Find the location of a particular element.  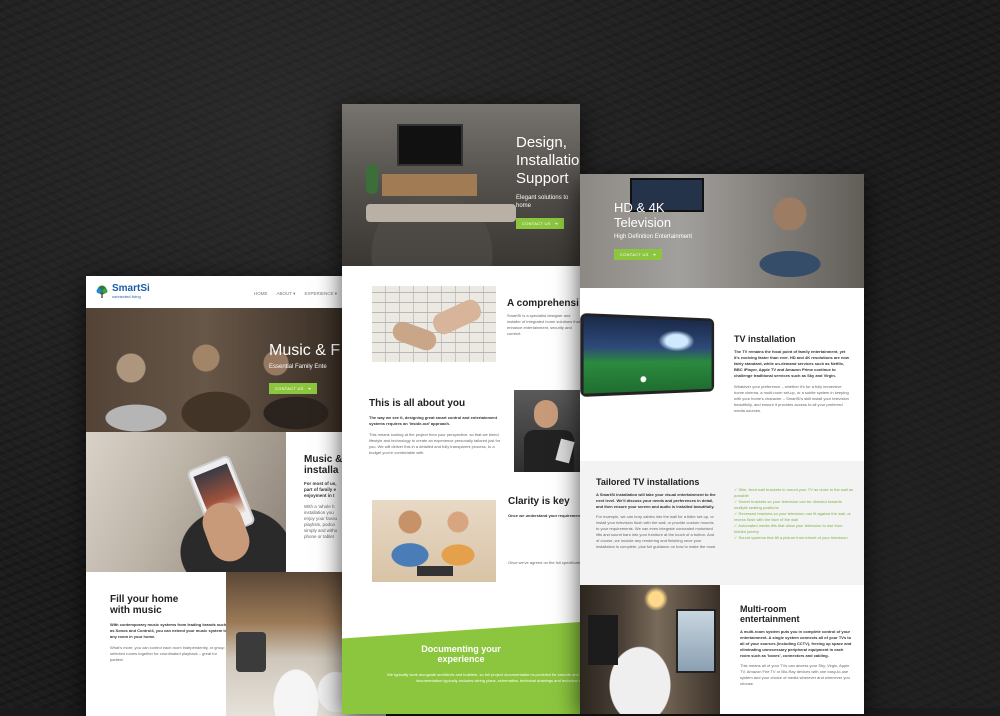

phone-in-hand-image is located at coordinates (186, 502).